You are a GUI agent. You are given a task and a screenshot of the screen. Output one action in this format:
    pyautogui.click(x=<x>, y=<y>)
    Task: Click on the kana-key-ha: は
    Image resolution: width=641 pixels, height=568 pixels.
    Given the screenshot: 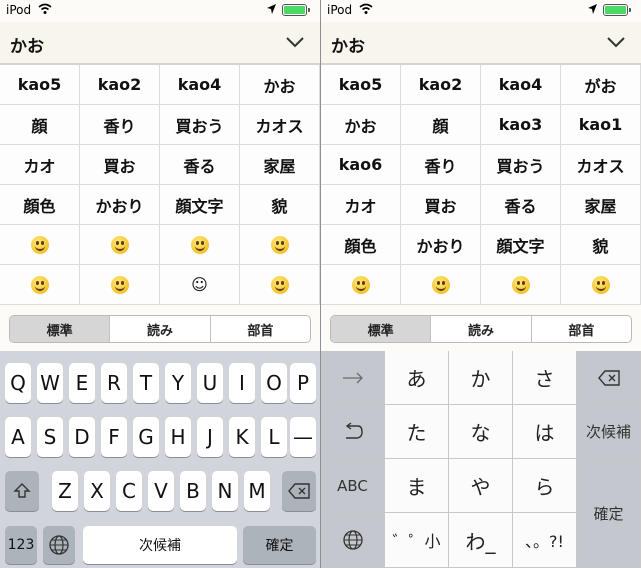 What is the action you would take?
    pyautogui.click(x=545, y=432)
    